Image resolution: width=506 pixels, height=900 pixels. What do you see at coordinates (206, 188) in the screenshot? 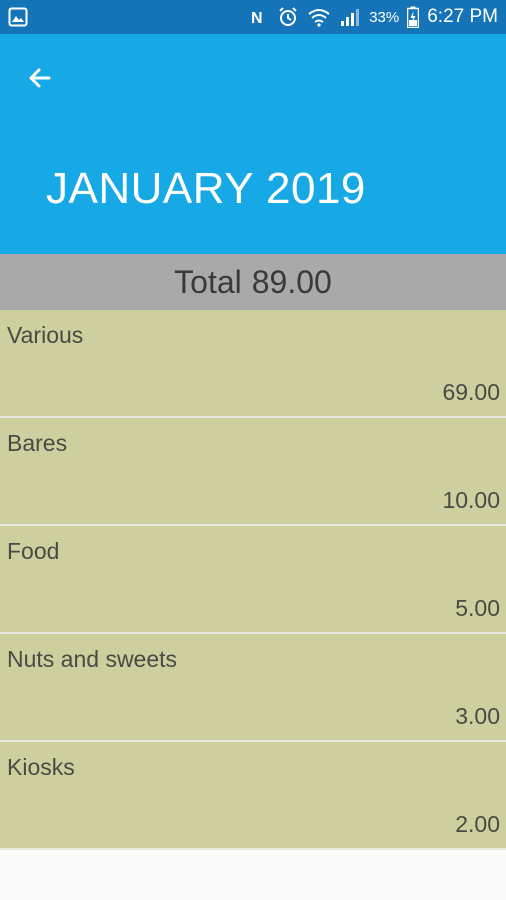
I see `page-title: JANUARY 2019` at bounding box center [206, 188].